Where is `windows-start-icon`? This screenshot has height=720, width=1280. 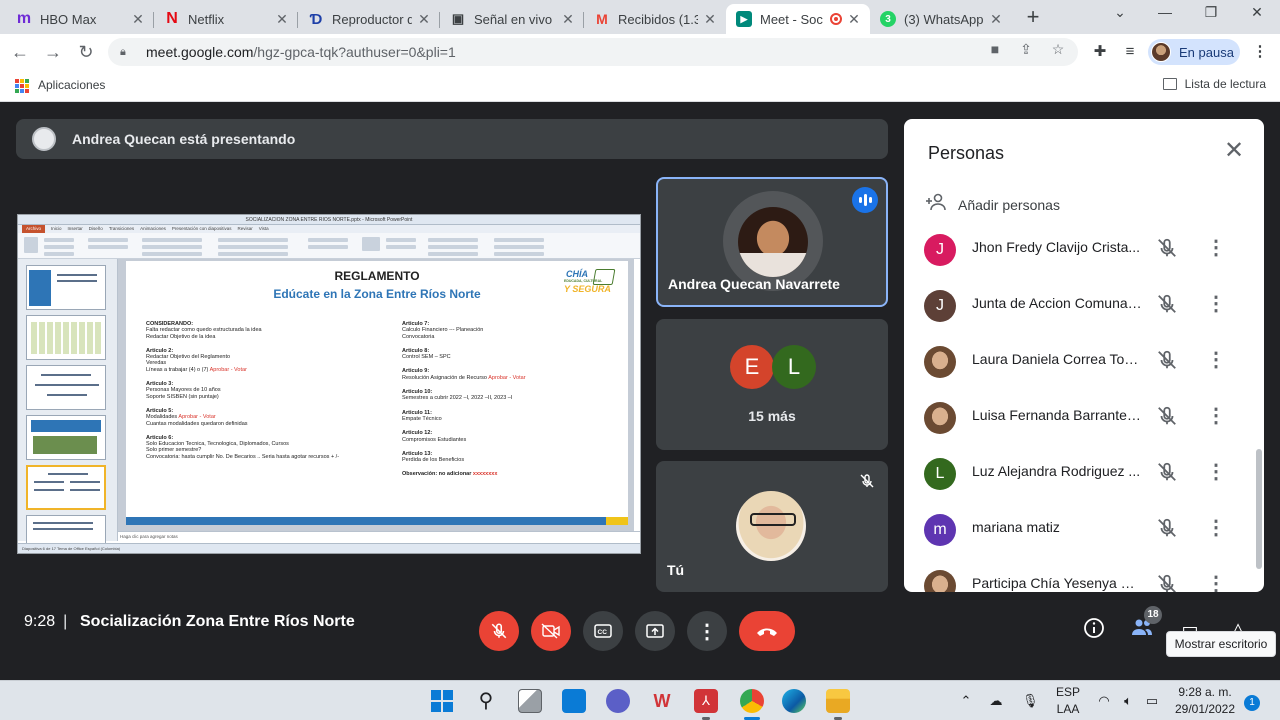
windows-start-icon is located at coordinates (442, 701).